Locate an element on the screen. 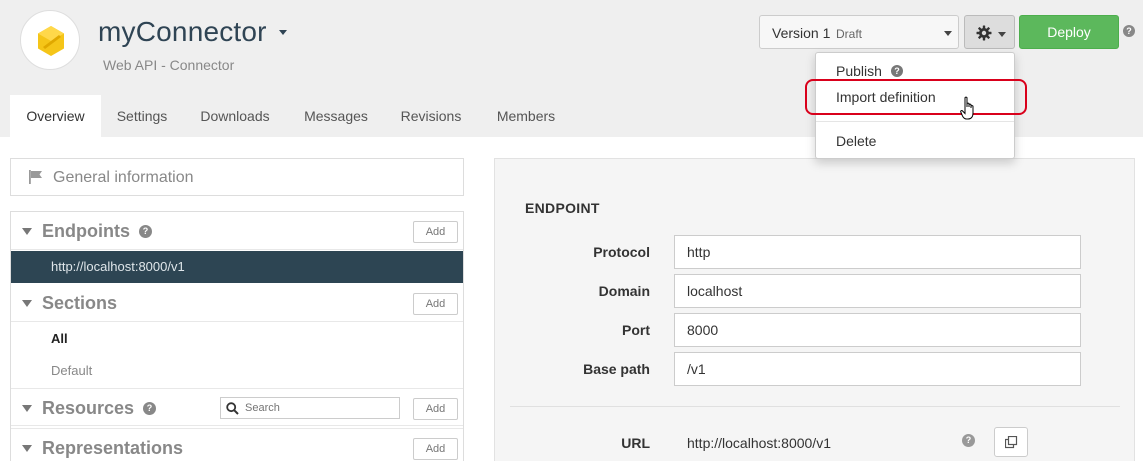  protocol-field is located at coordinates (877, 252).